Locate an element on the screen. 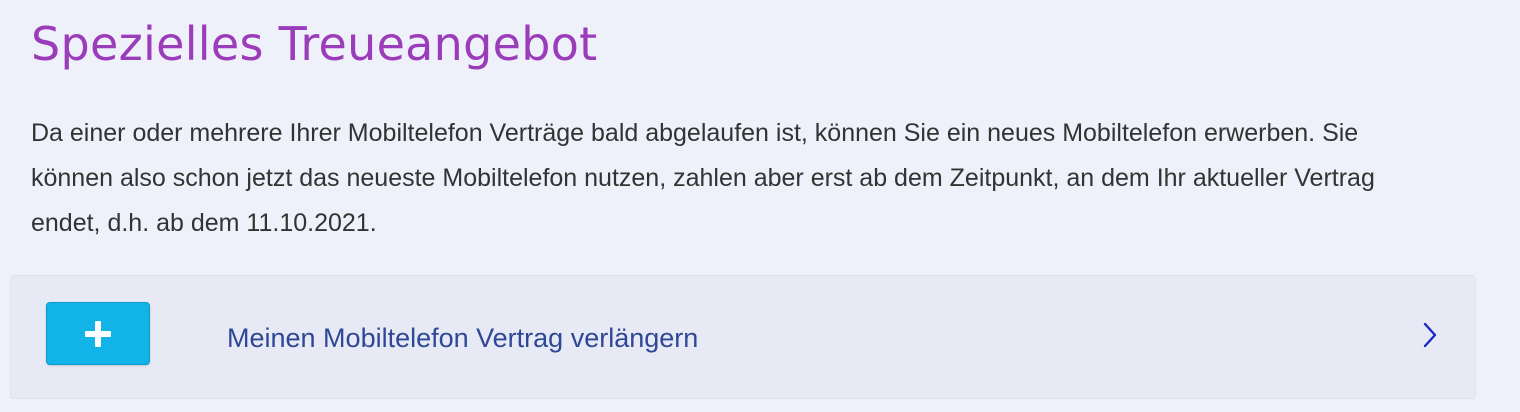 The width and height of the screenshot is (1520, 412). extend-contract-link: Meinen Mobiltelefon Vertrag verlängern is located at coordinates (462, 338).